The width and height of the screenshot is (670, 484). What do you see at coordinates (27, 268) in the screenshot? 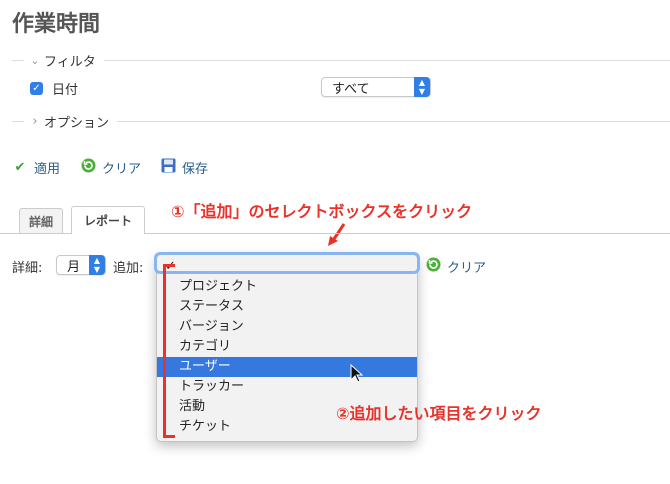
I see `detail-label: 詳細:` at bounding box center [27, 268].